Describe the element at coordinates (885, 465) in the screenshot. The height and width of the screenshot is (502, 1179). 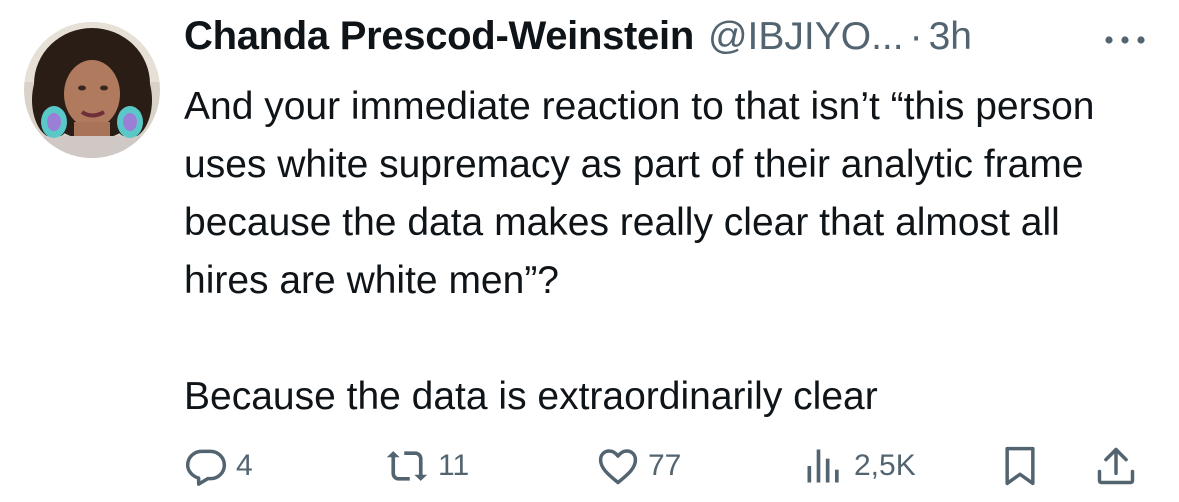
I see `views-count: 2,5K` at that location.